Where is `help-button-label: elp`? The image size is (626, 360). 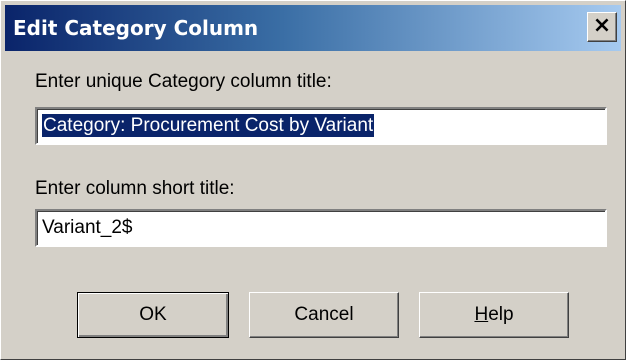
help-button-label: elp is located at coordinates (501, 314).